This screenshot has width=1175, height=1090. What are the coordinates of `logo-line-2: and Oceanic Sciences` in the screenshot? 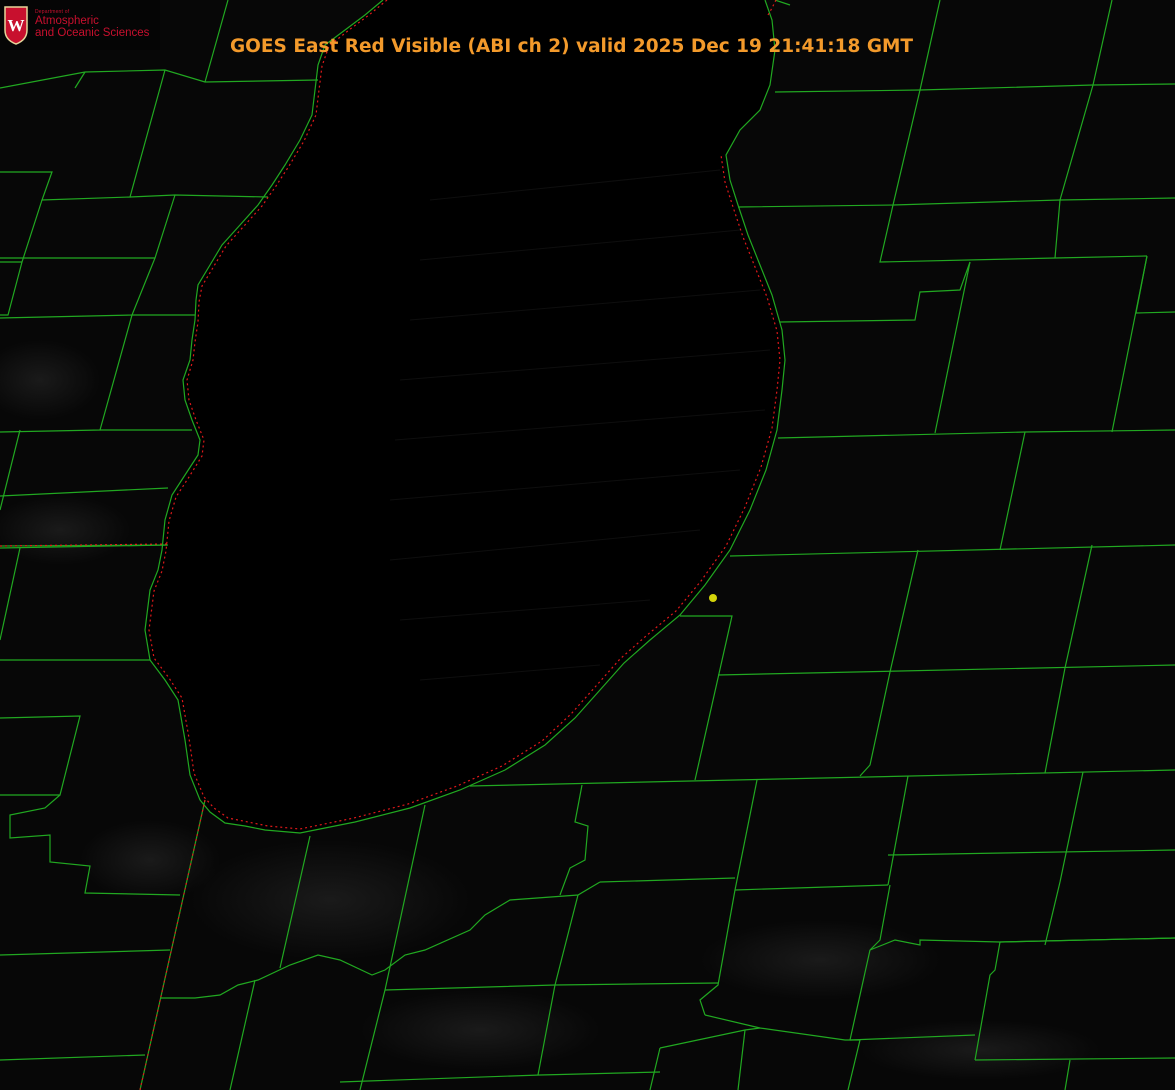 It's located at (92, 33).